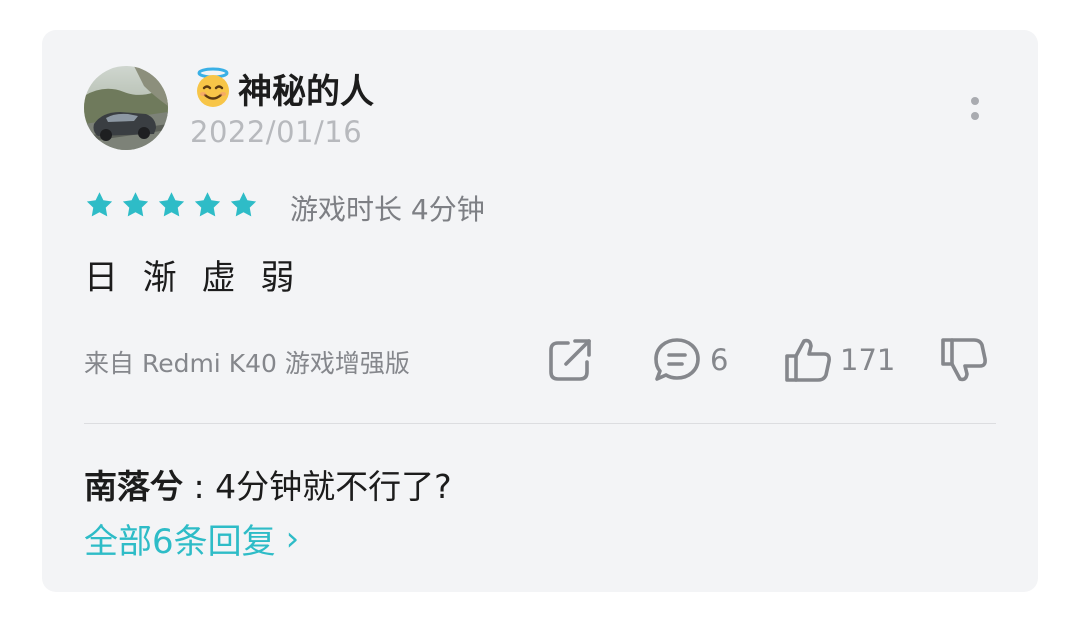 This screenshot has height=618, width=1080. What do you see at coordinates (540, 423) in the screenshot?
I see `divider` at bounding box center [540, 423].